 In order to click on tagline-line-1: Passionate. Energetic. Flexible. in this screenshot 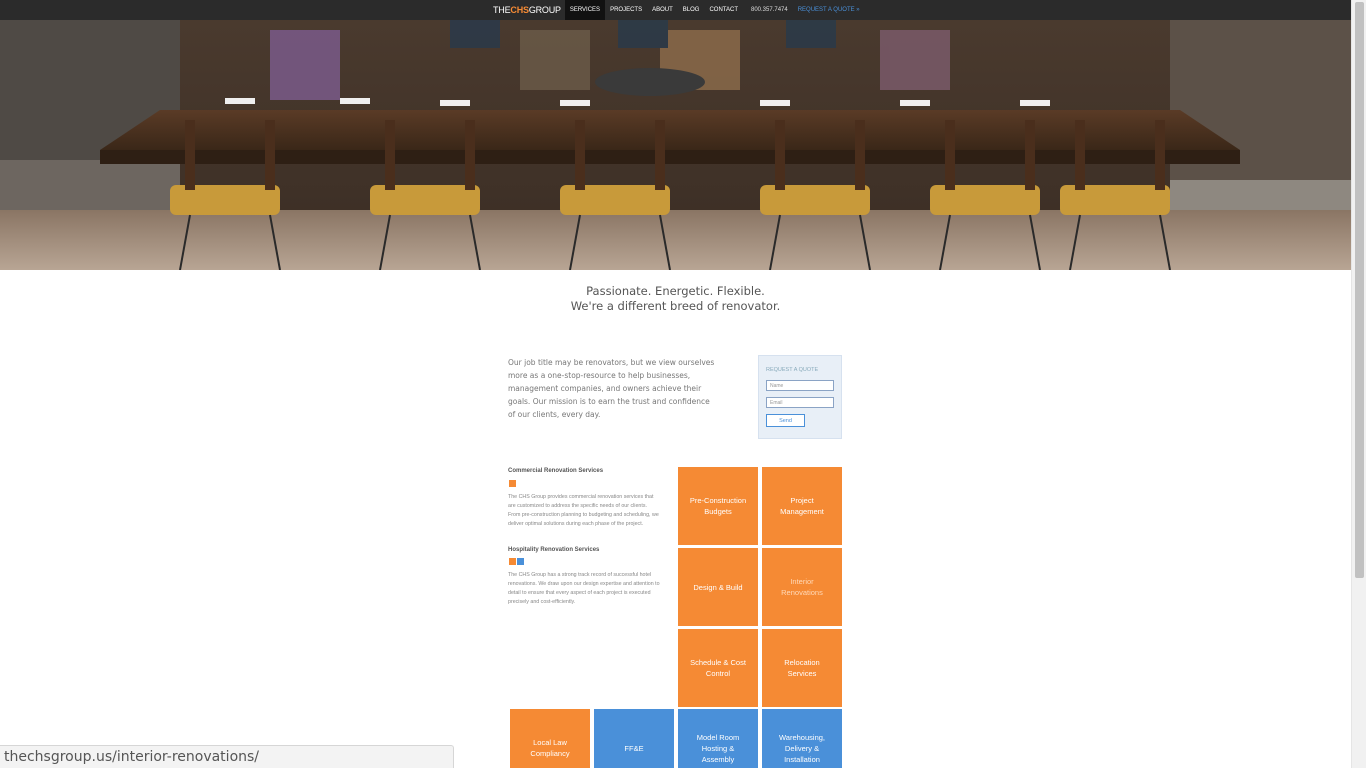, I will do `click(675, 291)`.